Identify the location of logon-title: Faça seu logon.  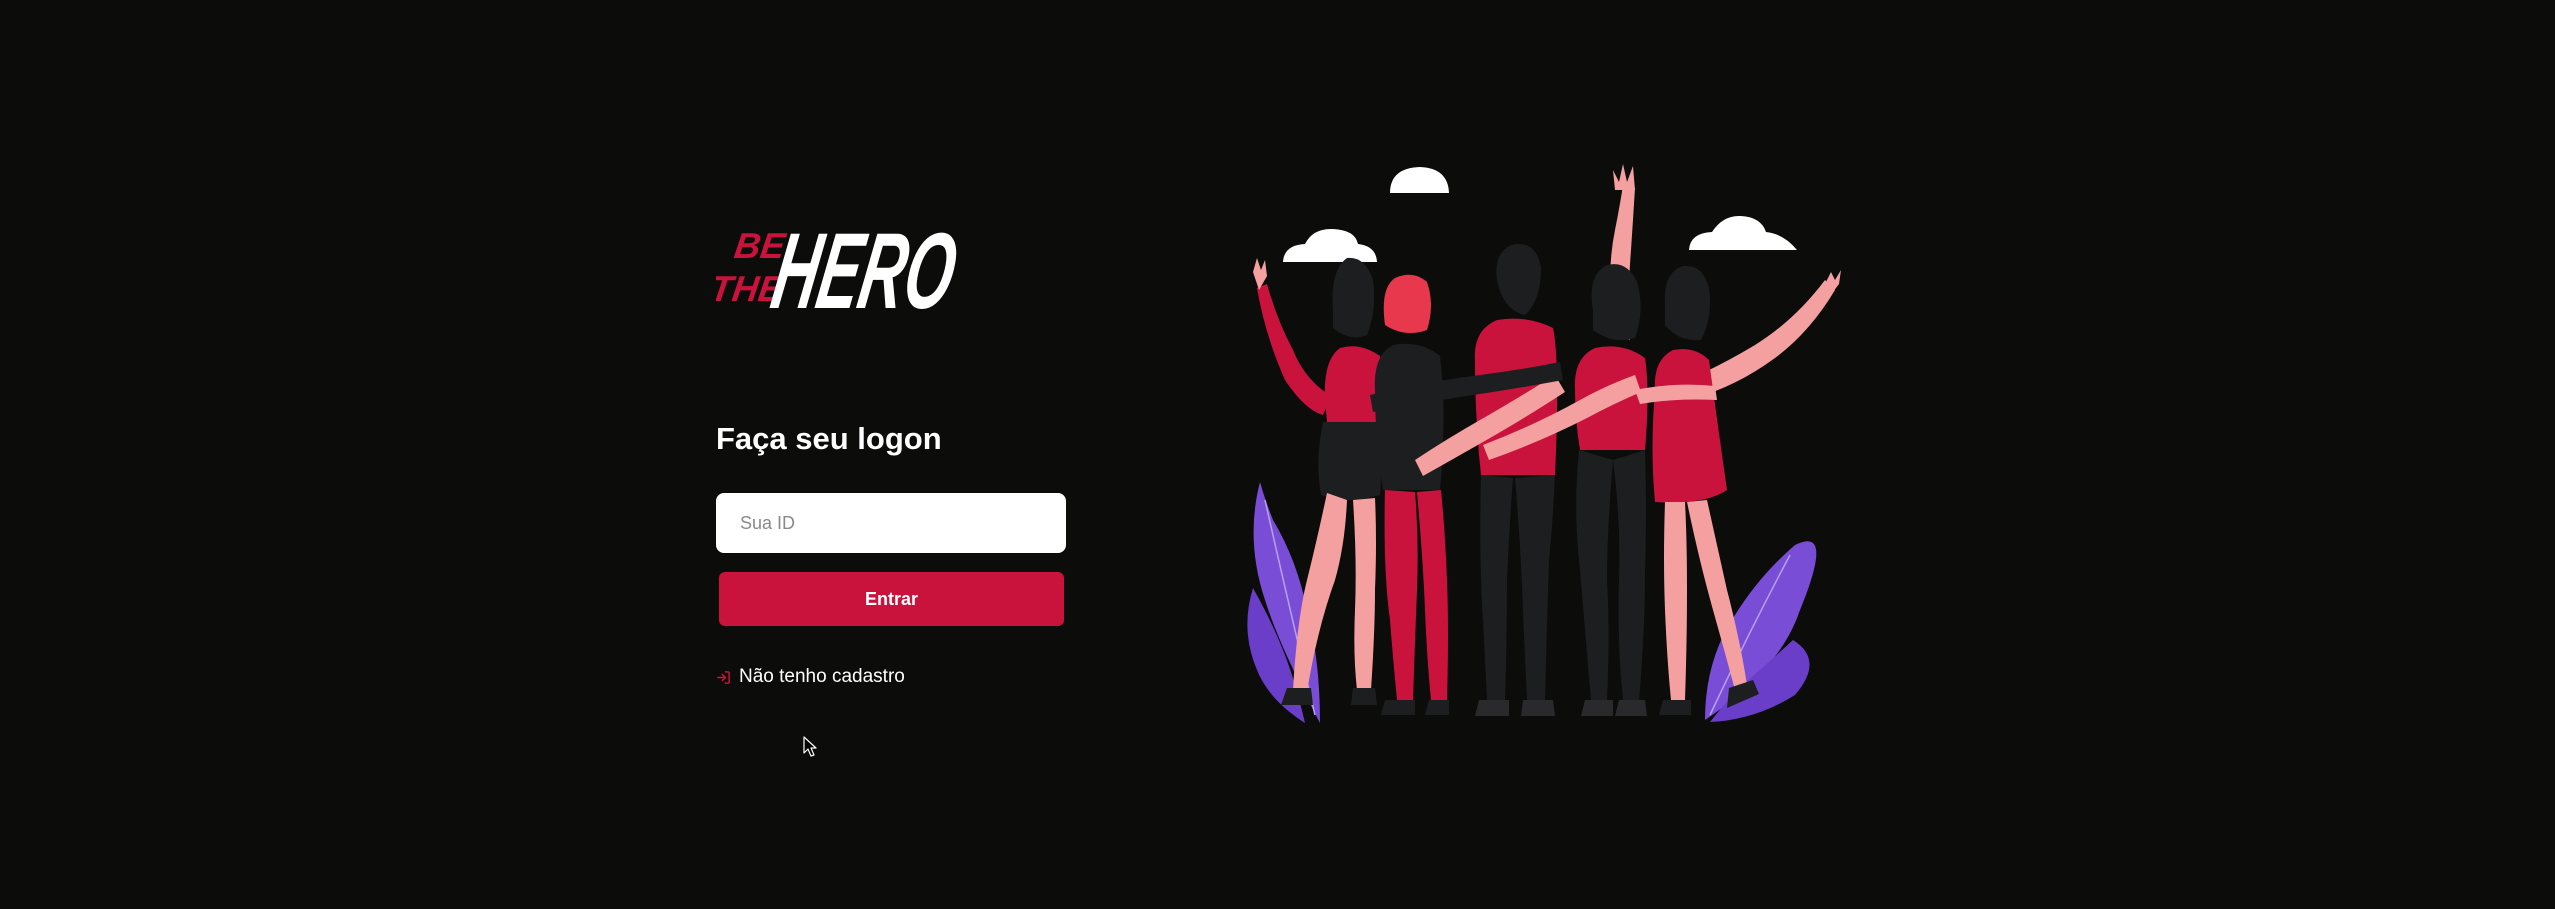
(829, 438).